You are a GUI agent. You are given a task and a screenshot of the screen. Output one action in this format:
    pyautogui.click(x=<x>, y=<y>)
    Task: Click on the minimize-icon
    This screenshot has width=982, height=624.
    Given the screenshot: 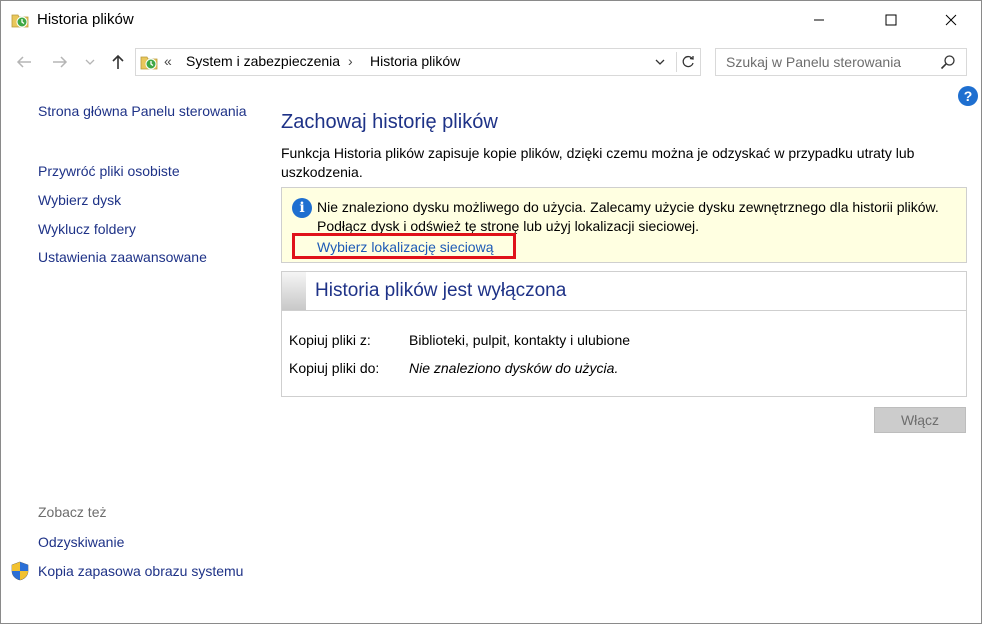 What is the action you would take?
    pyautogui.click(x=819, y=20)
    